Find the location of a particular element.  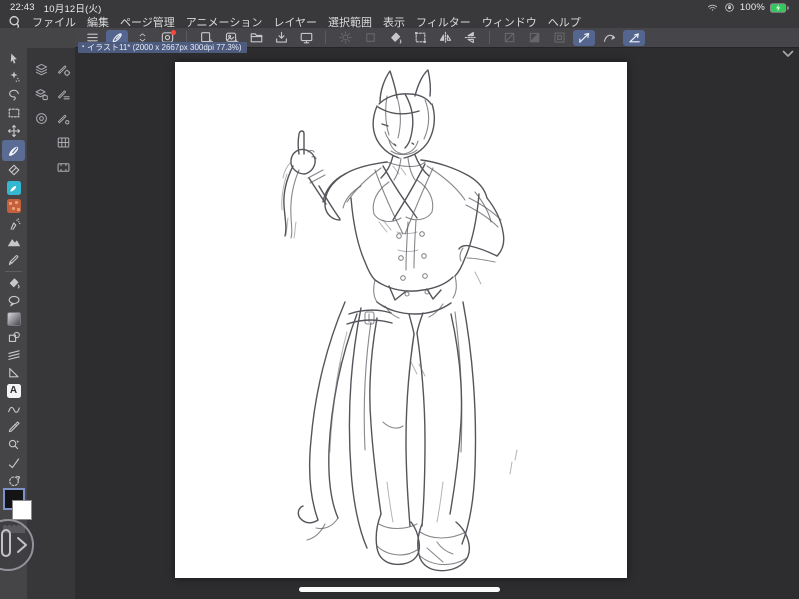

status-time: 22:43 is located at coordinates (22, 7).